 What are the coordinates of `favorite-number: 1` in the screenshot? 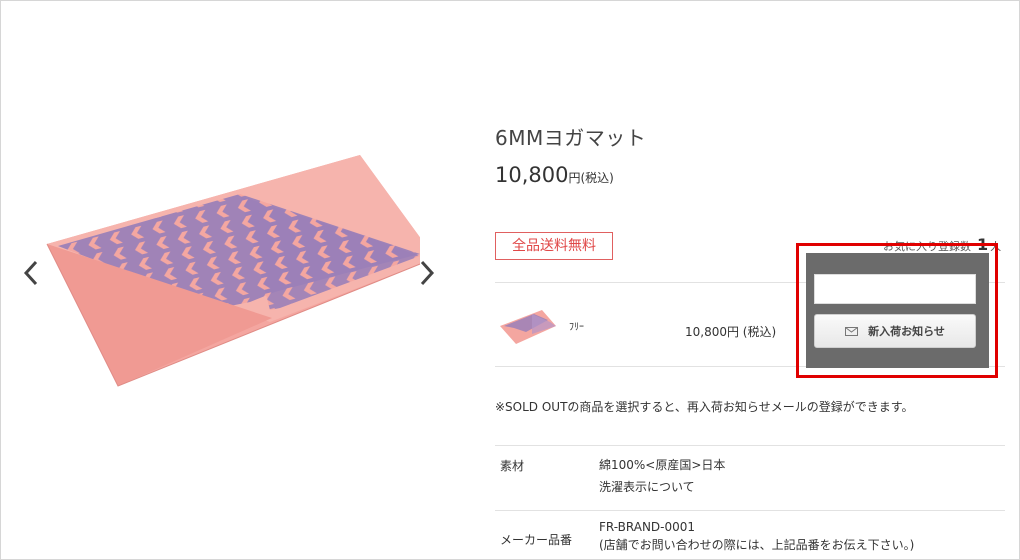 It's located at (983, 244).